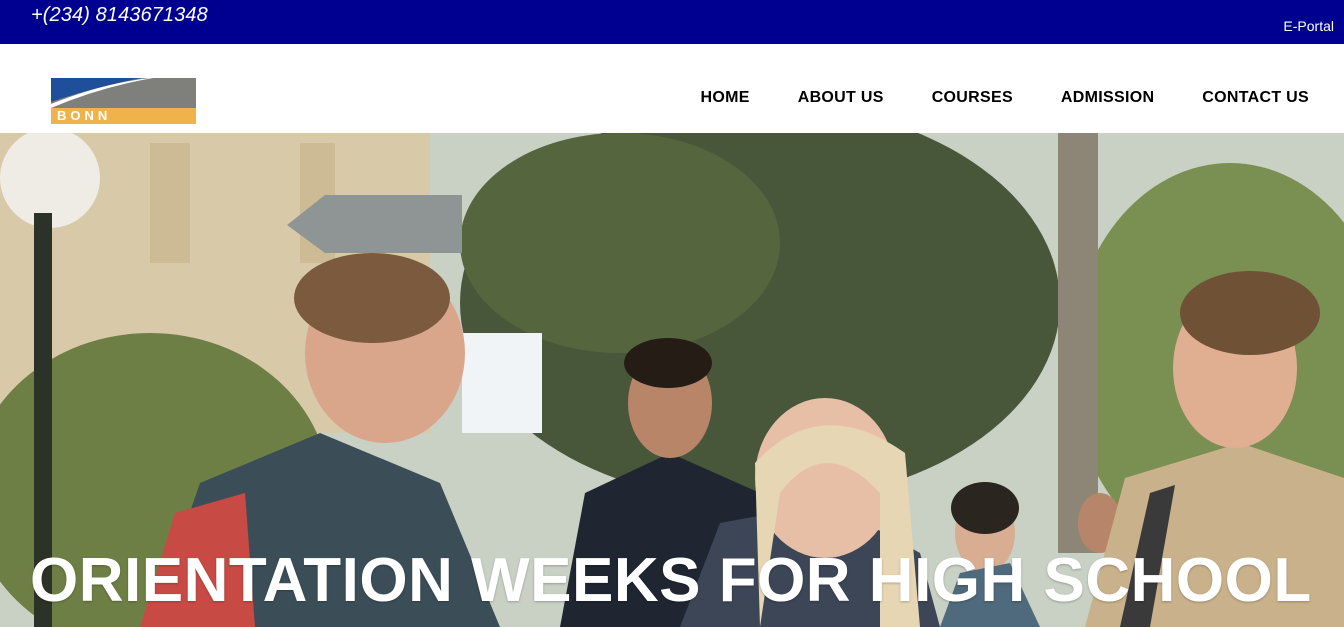  What do you see at coordinates (123, 93) in the screenshot?
I see `logo-graphic` at bounding box center [123, 93].